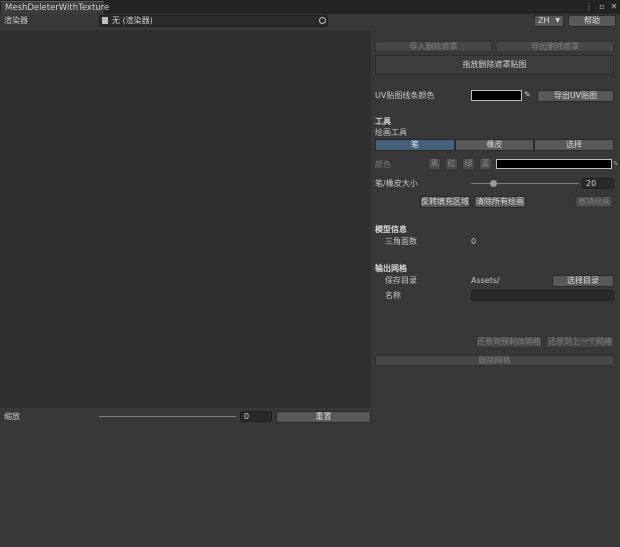 Image resolution: width=620 pixels, height=547 pixels. Describe the element at coordinates (485, 280) in the screenshot. I see `save-dir-value: Assets/` at that location.